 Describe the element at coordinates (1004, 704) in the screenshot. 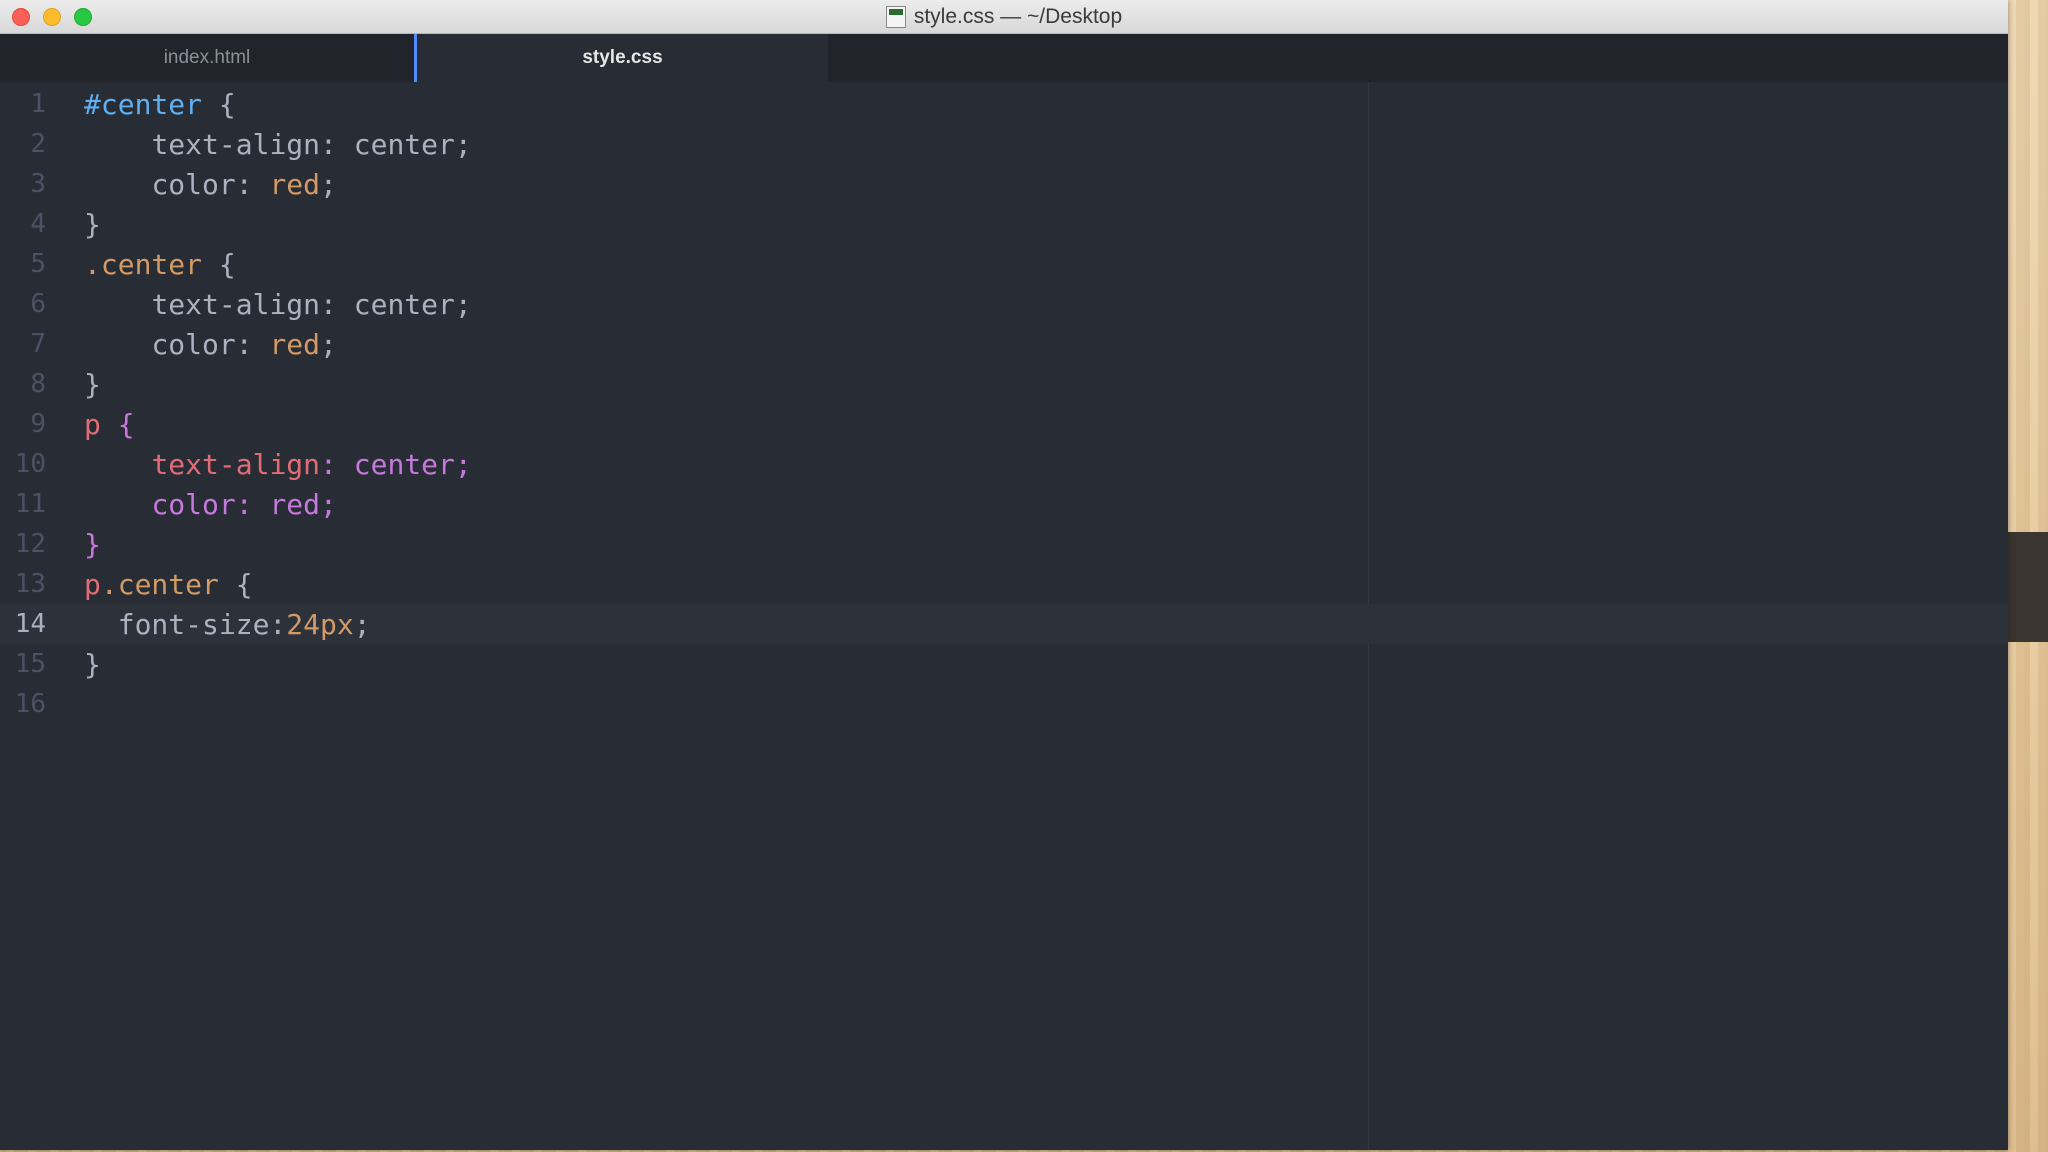

I see `code-line: 16` at that location.